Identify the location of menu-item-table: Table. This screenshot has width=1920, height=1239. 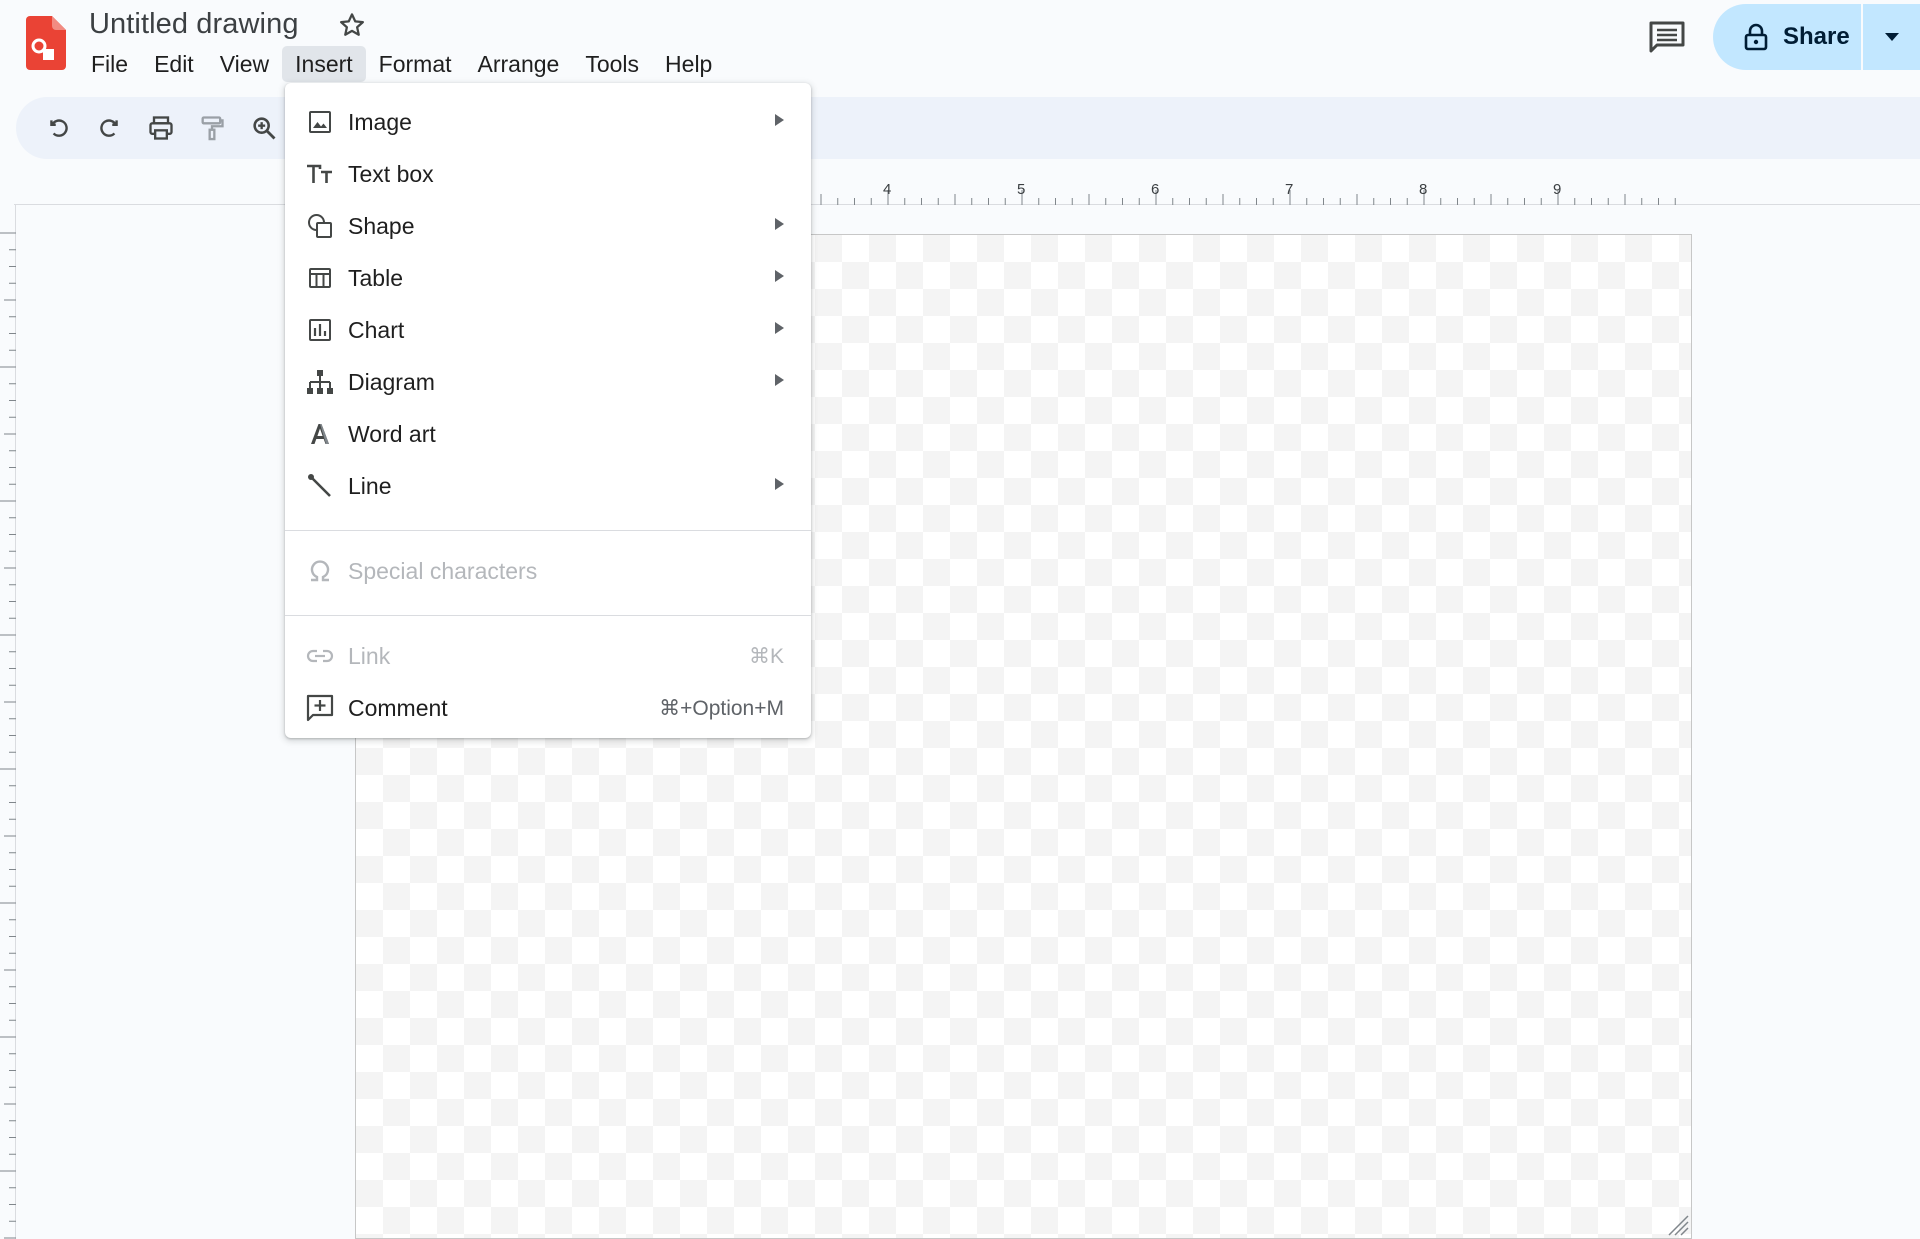
(548, 278).